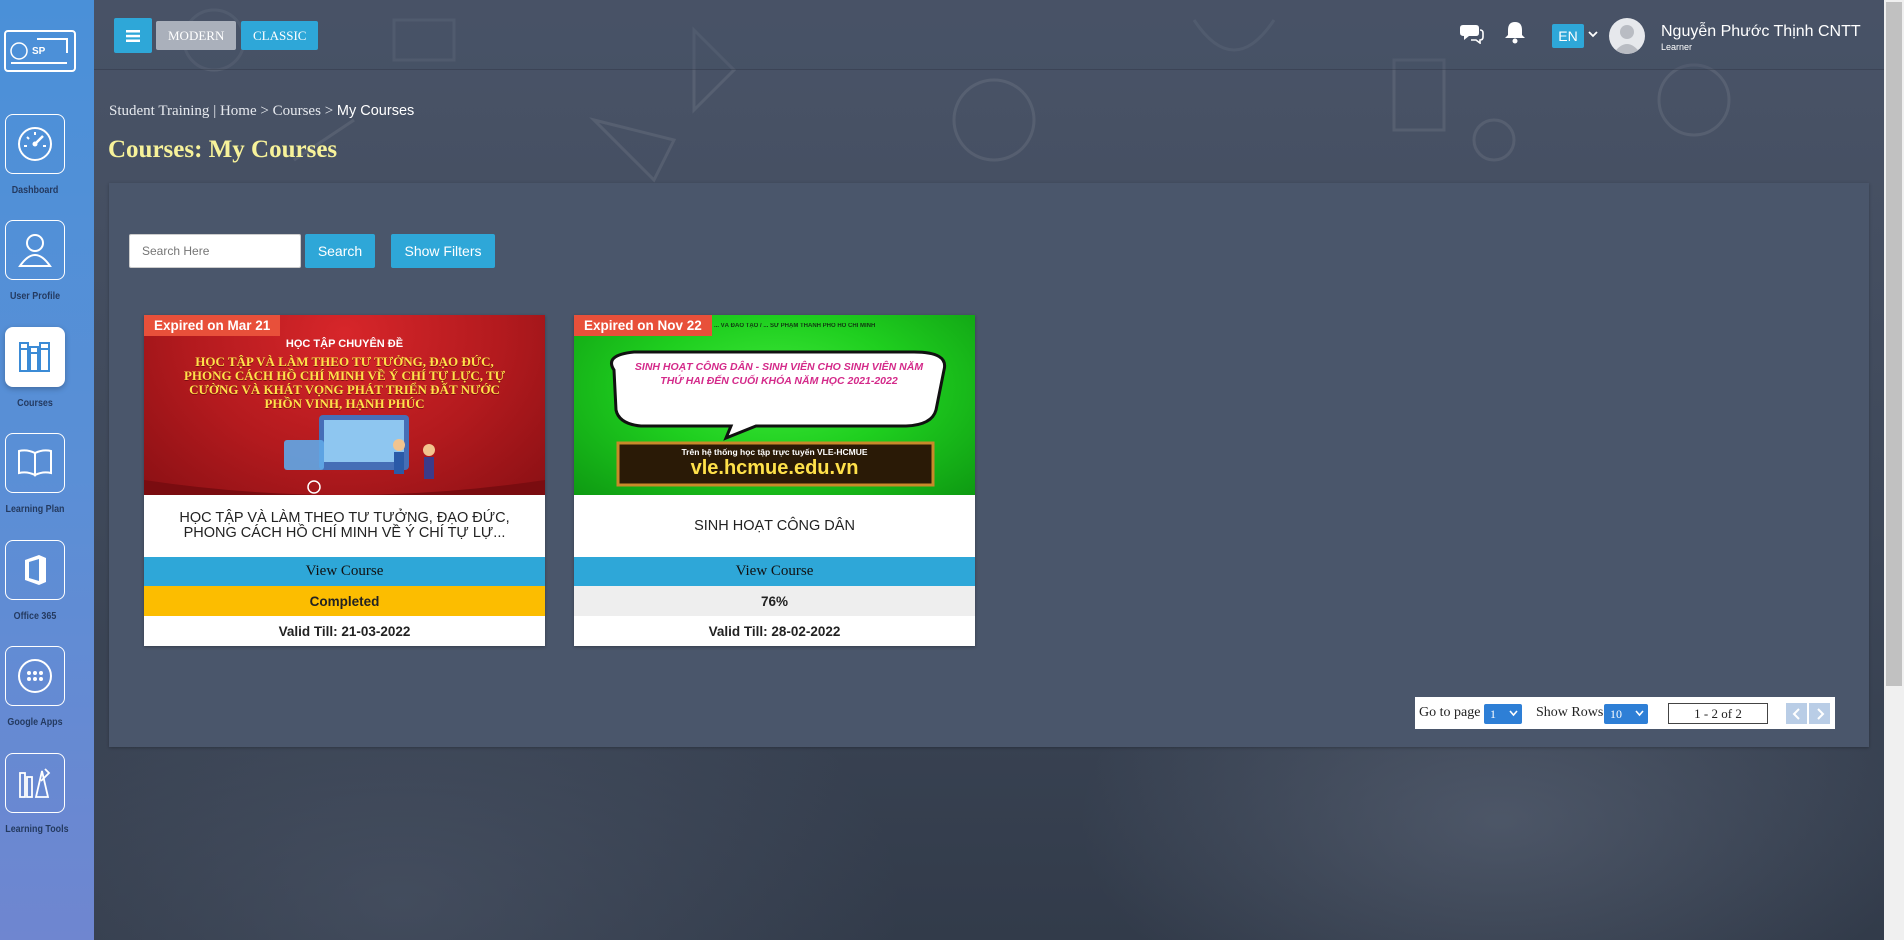  I want to click on modern-mode-button: MODERN, so click(196, 35).